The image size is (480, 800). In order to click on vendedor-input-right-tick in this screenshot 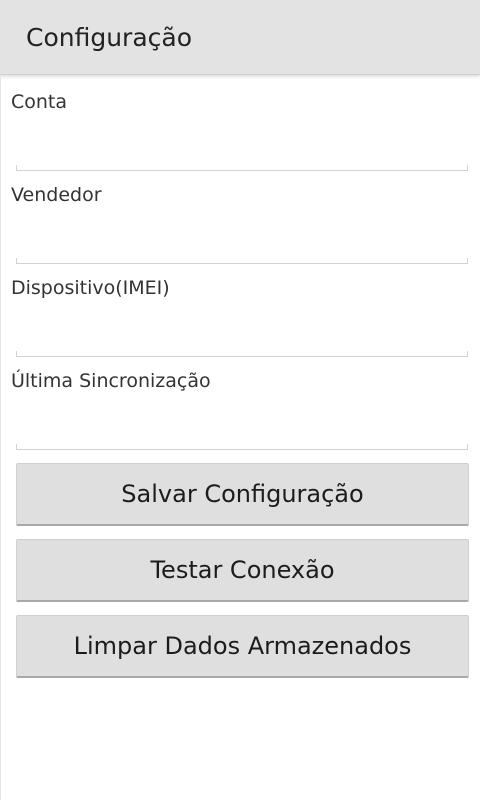, I will do `click(467, 261)`.